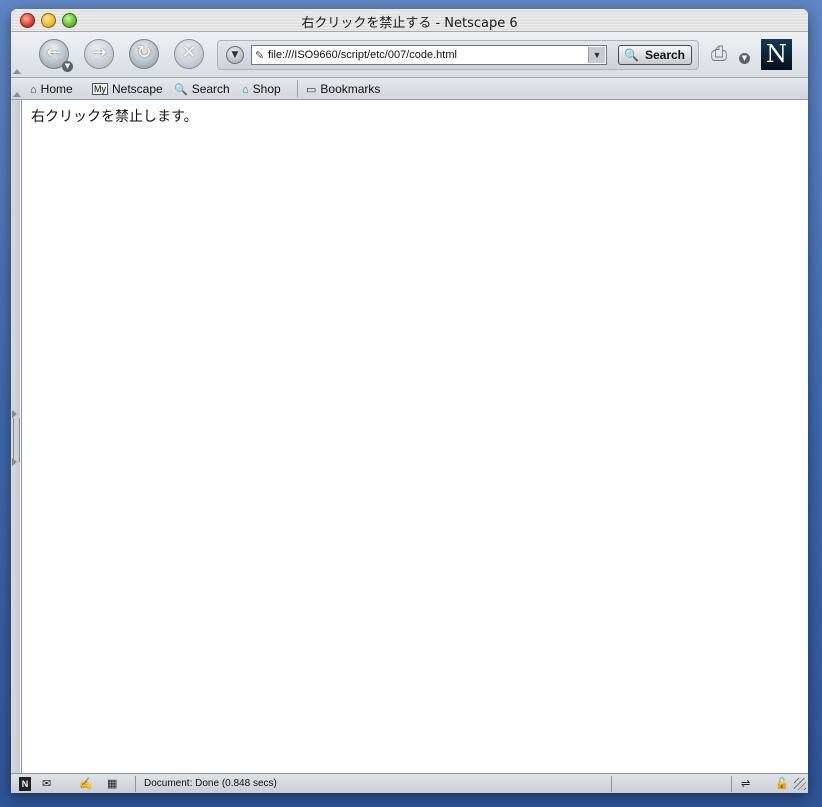 The width and height of the screenshot is (822, 807). I want to click on printer-icon: ⎙, so click(719, 53).